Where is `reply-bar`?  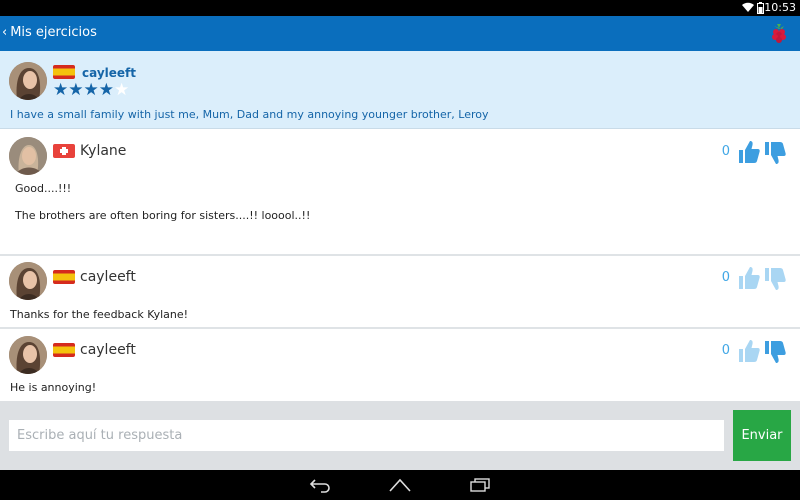
reply-bar is located at coordinates (400, 435).